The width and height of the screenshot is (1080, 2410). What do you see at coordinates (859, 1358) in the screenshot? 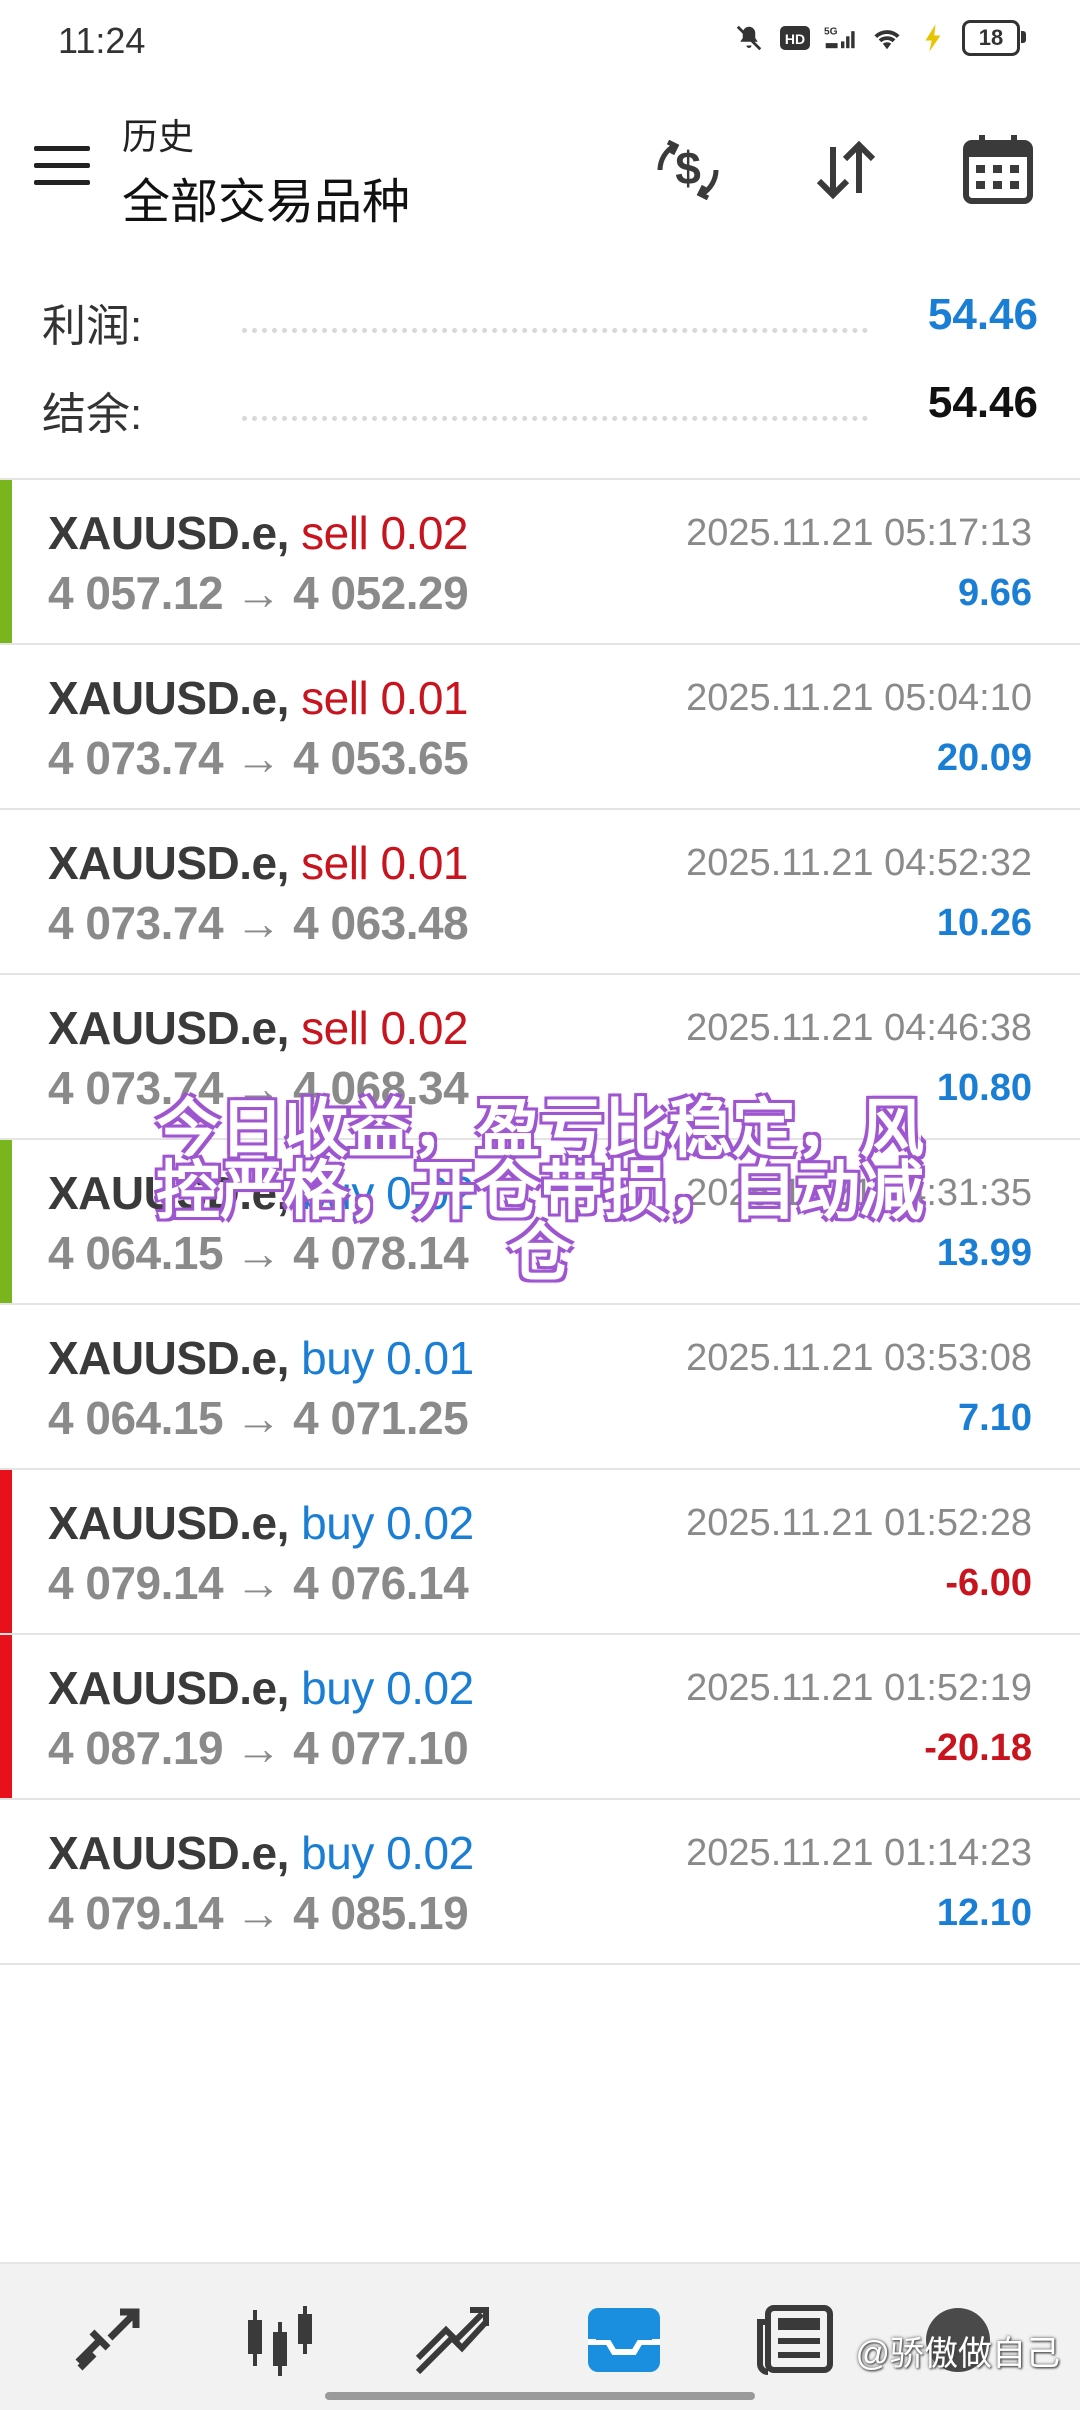
I see `trade-date: 2025.11.21 03:53:08` at bounding box center [859, 1358].